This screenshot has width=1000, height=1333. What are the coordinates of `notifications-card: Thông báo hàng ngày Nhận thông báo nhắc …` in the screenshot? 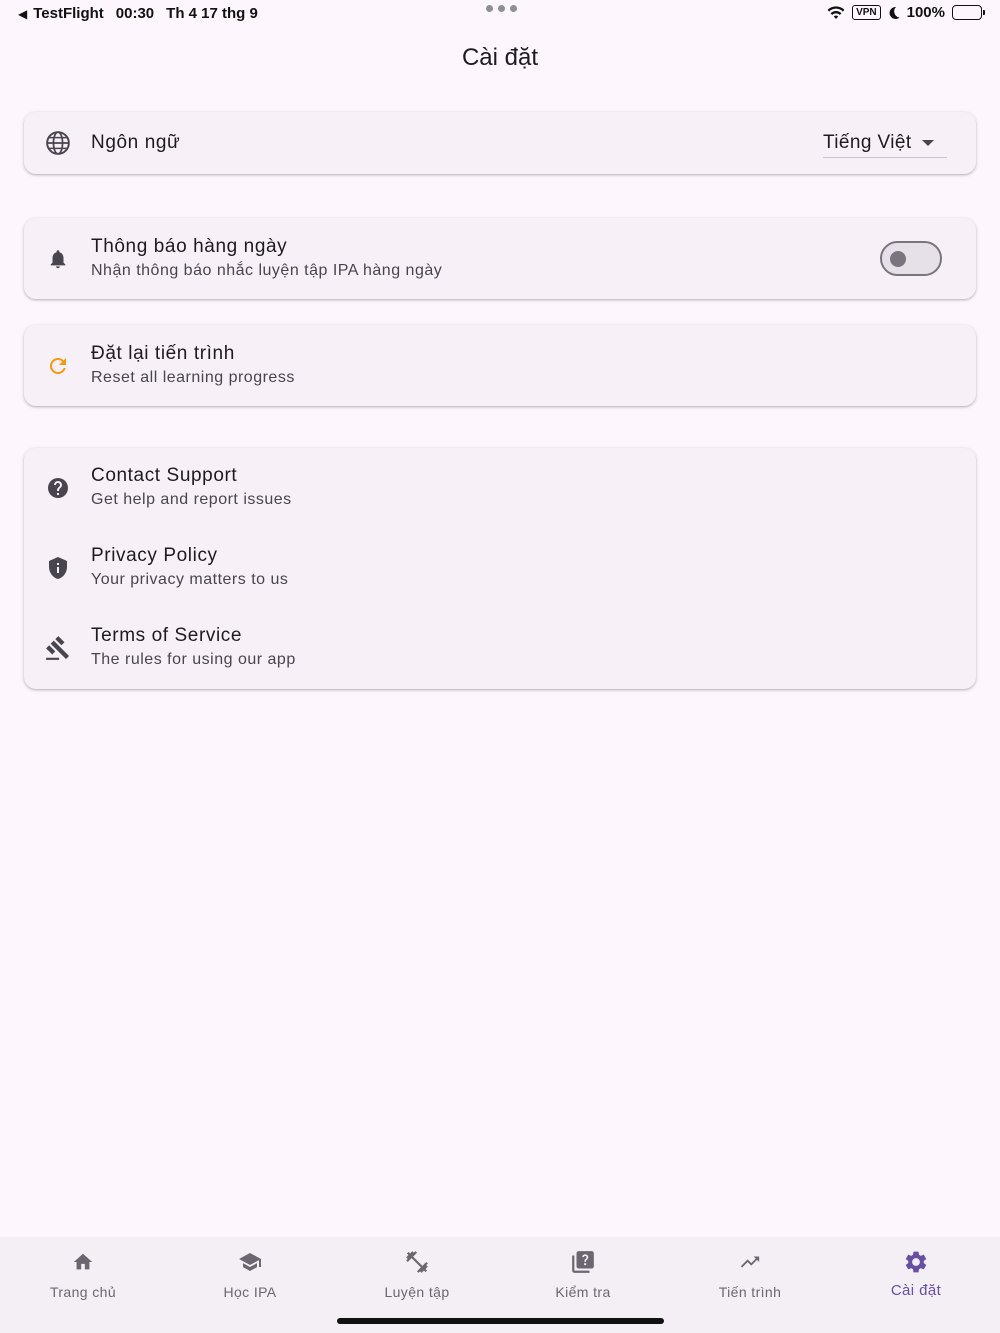 It's located at (500, 258).